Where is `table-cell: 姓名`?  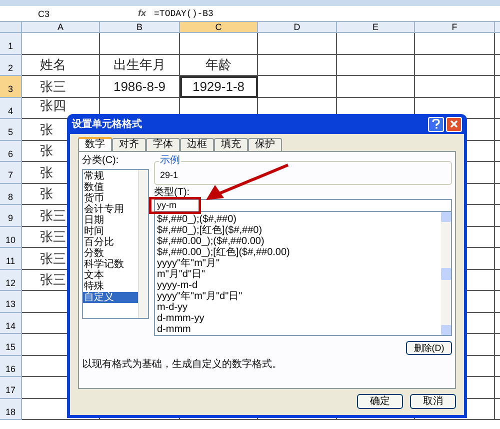 table-cell: 姓名 is located at coordinates (61, 65).